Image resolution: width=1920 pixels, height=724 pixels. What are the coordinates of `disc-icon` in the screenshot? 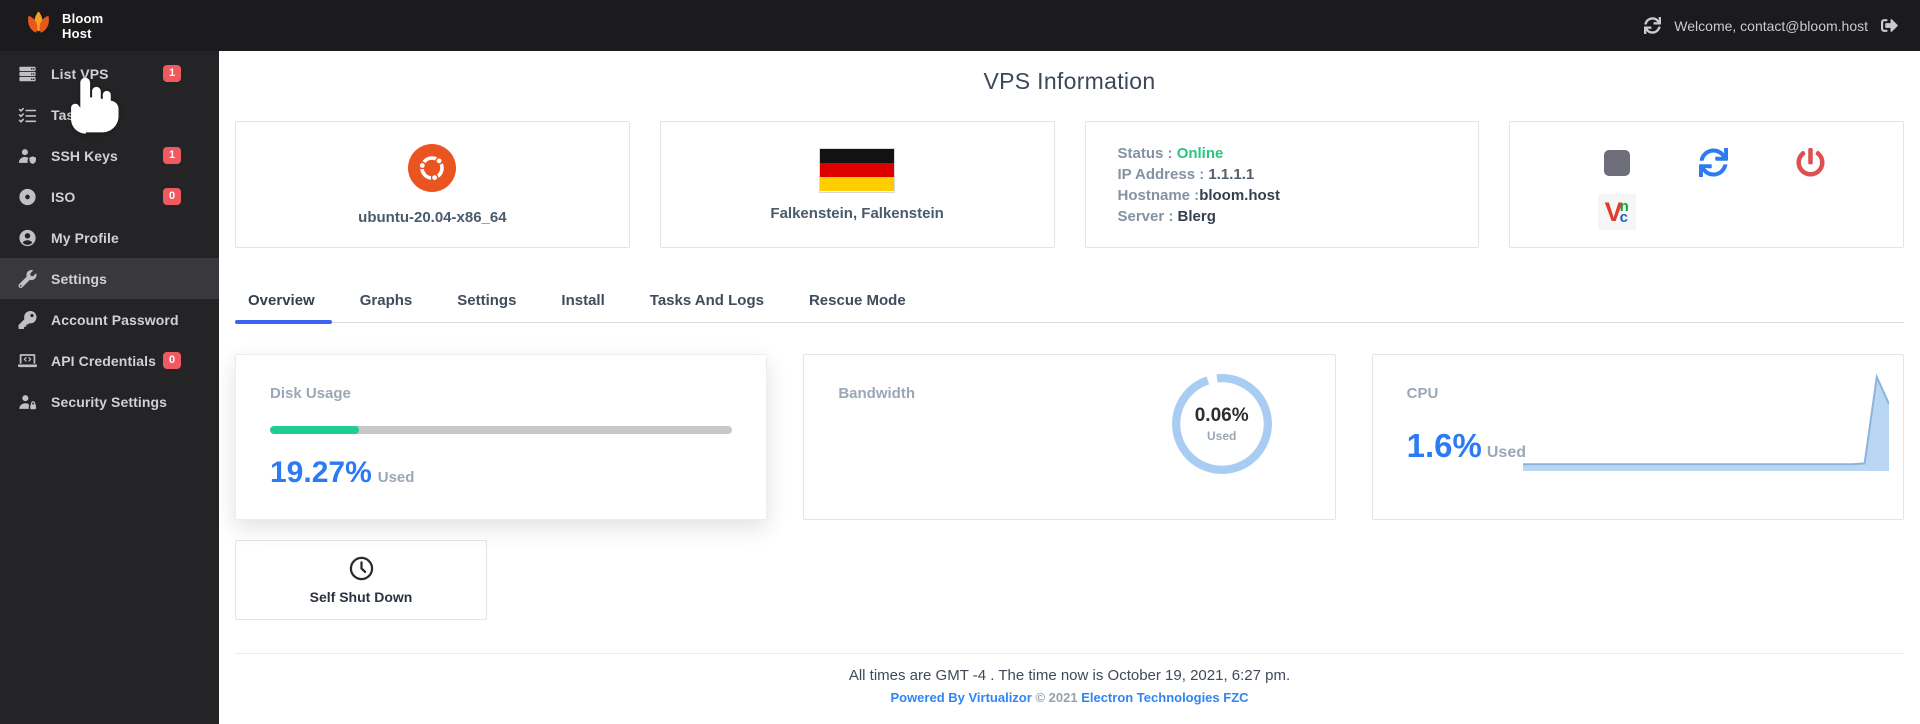 It's located at (27, 197).